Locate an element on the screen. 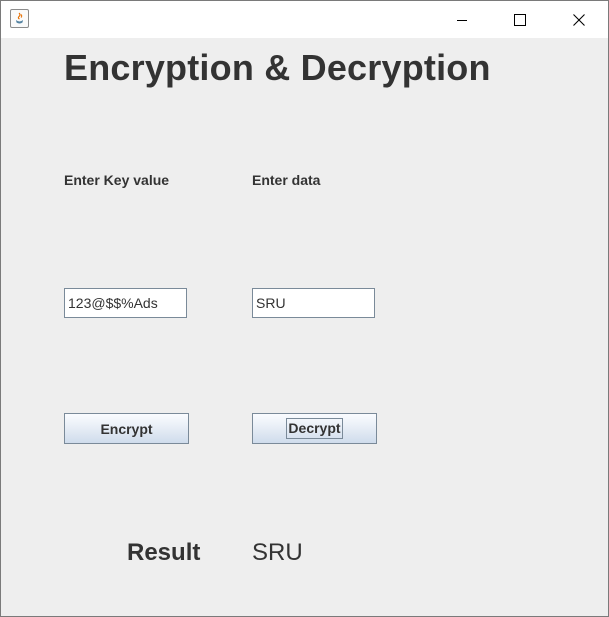  minimize-button is located at coordinates (462, 19).